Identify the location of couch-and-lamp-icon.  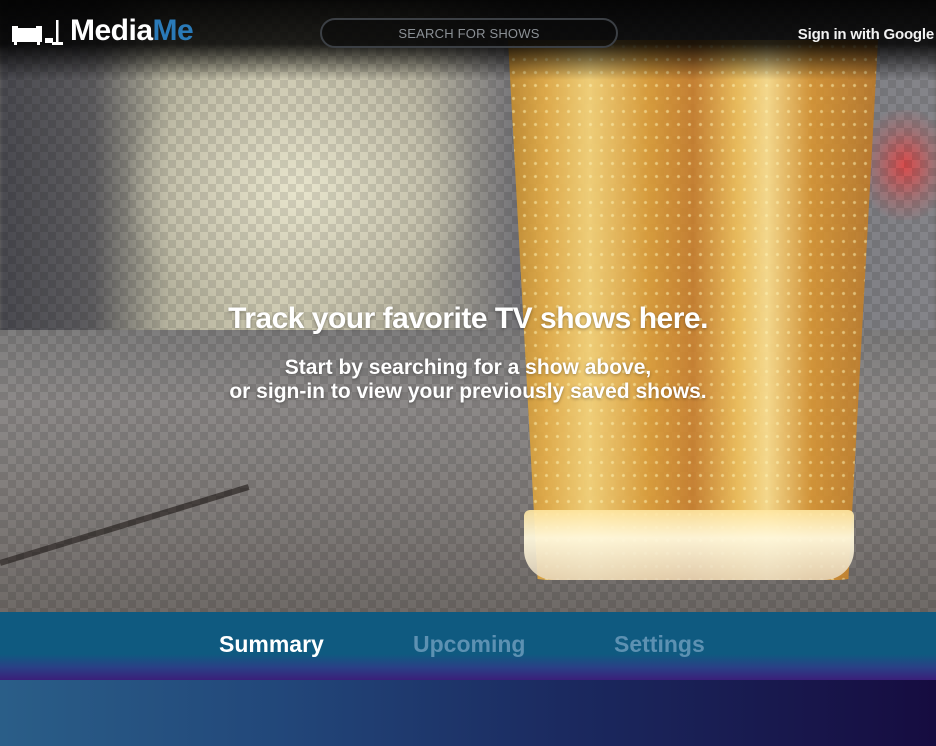
(37, 32).